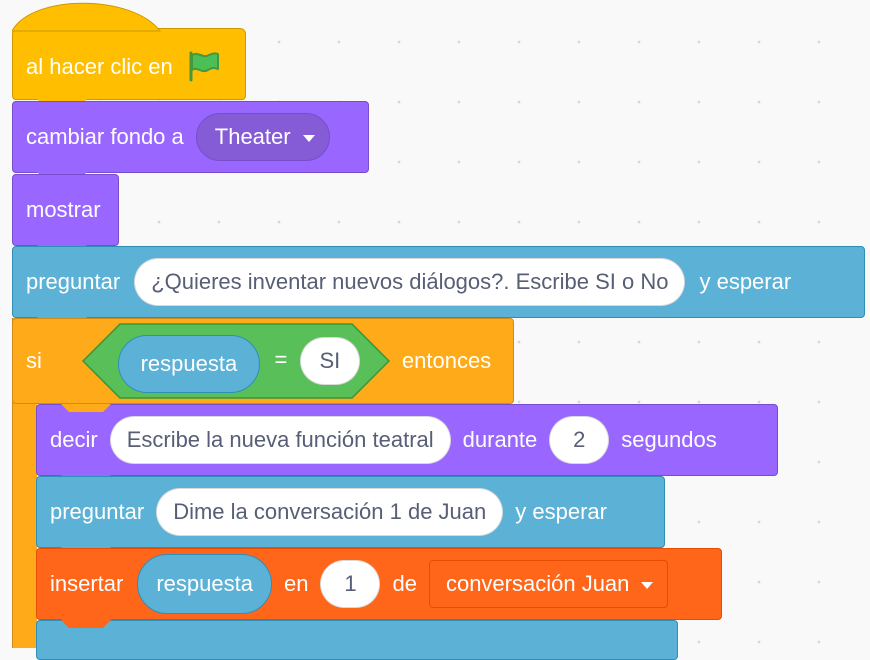 This screenshot has width=870, height=660. What do you see at coordinates (669, 439) in the screenshot?
I see `seconds-label: segundos` at bounding box center [669, 439].